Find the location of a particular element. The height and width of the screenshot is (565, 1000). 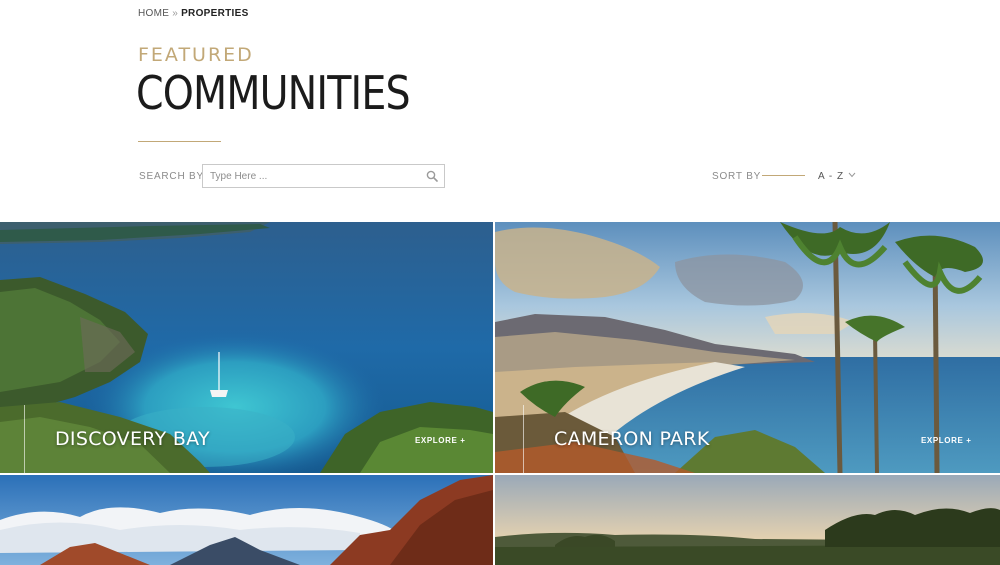

sort-divider is located at coordinates (783, 175).